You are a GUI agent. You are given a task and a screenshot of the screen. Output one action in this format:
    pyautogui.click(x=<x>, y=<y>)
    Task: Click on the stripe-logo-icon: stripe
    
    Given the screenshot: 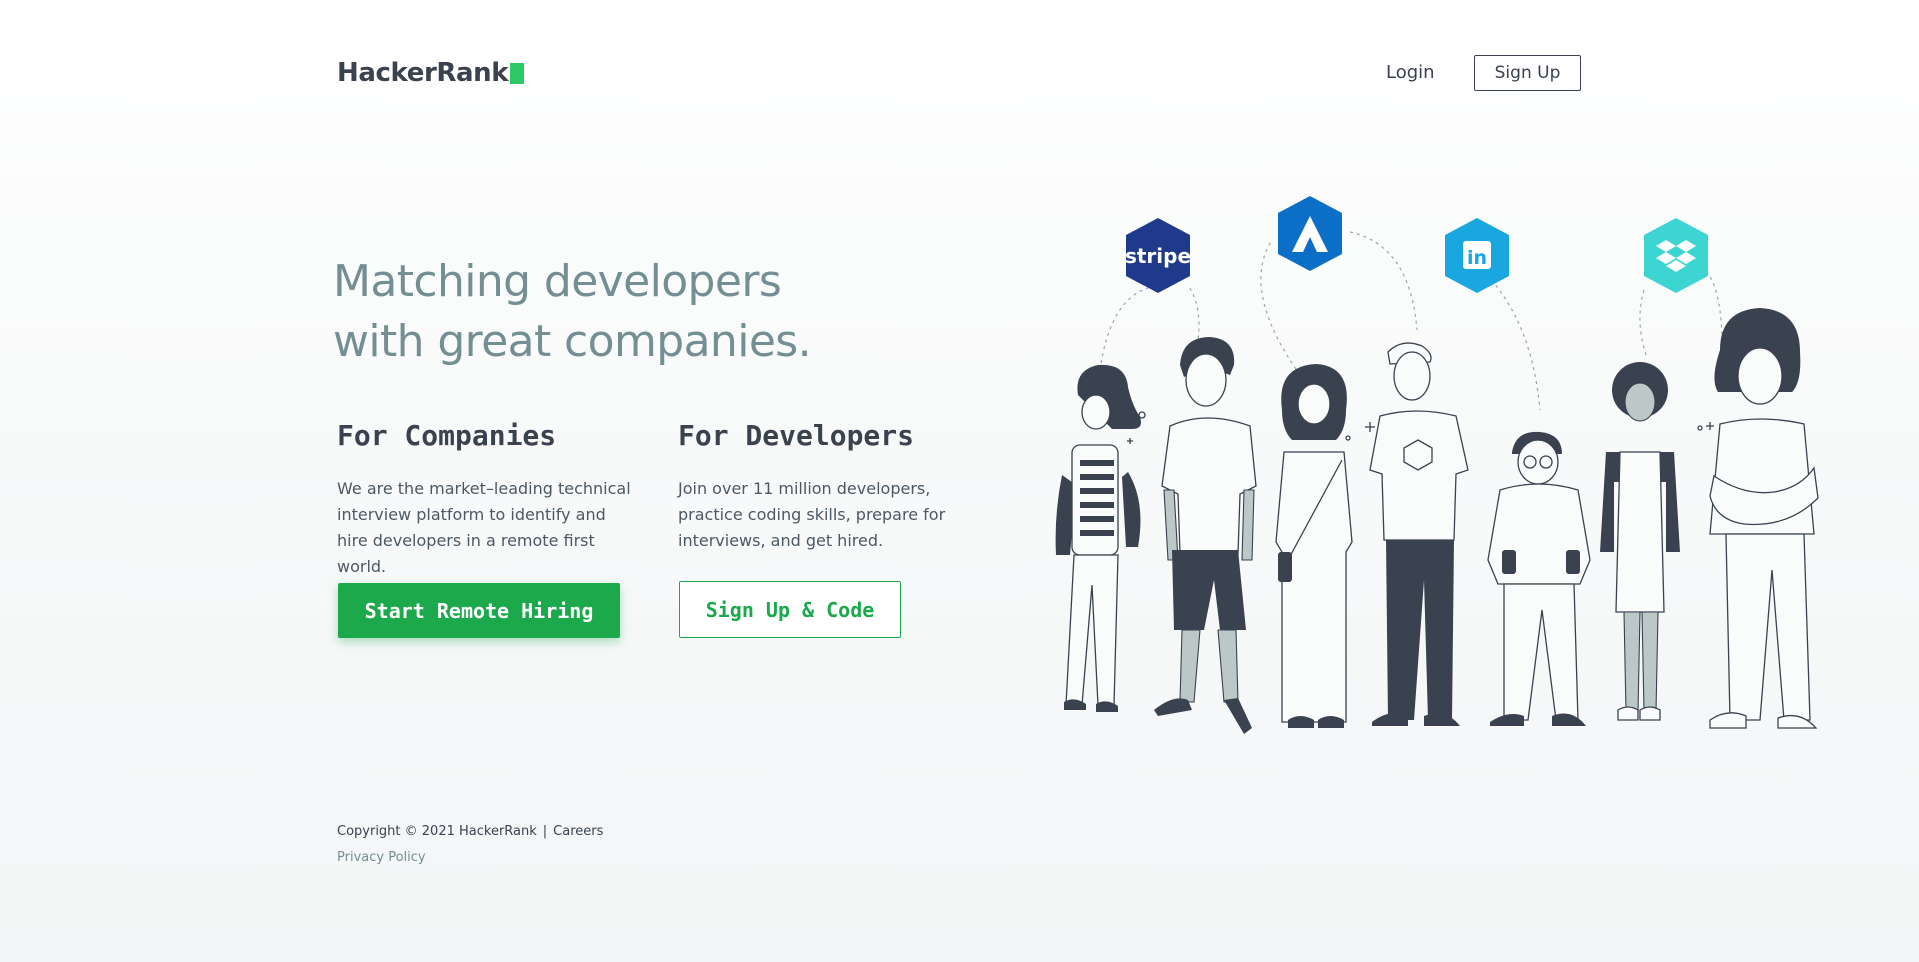 What is the action you would take?
    pyautogui.click(x=1158, y=255)
    